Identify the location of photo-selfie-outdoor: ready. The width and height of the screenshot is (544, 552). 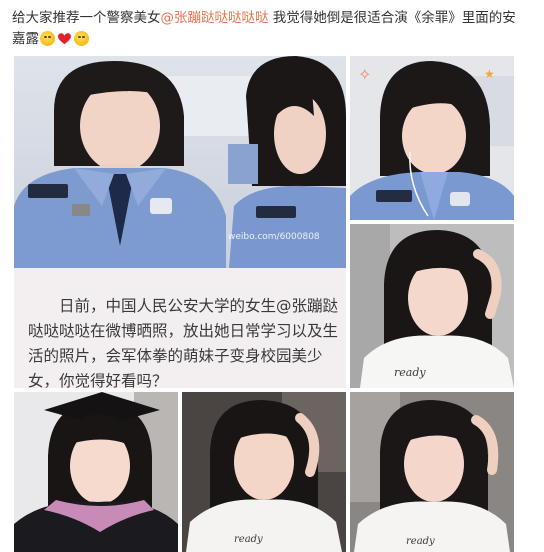
(432, 472).